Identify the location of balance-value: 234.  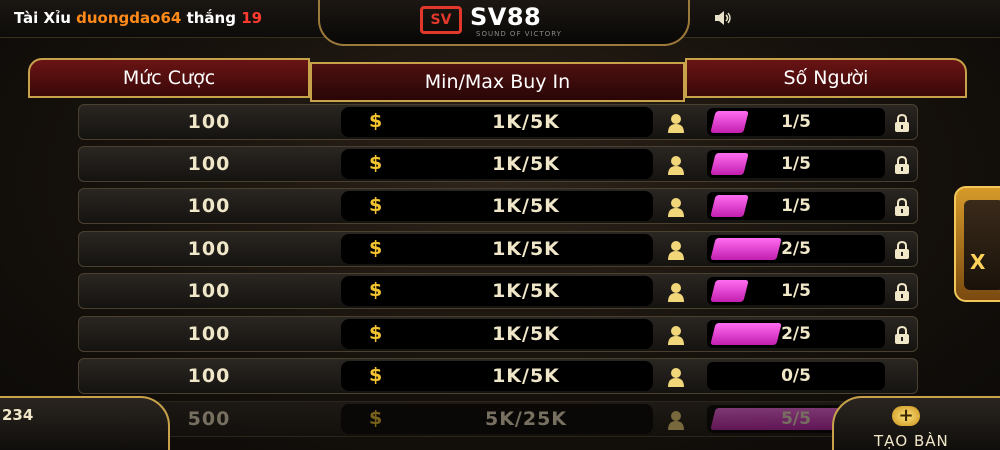
(18, 415).